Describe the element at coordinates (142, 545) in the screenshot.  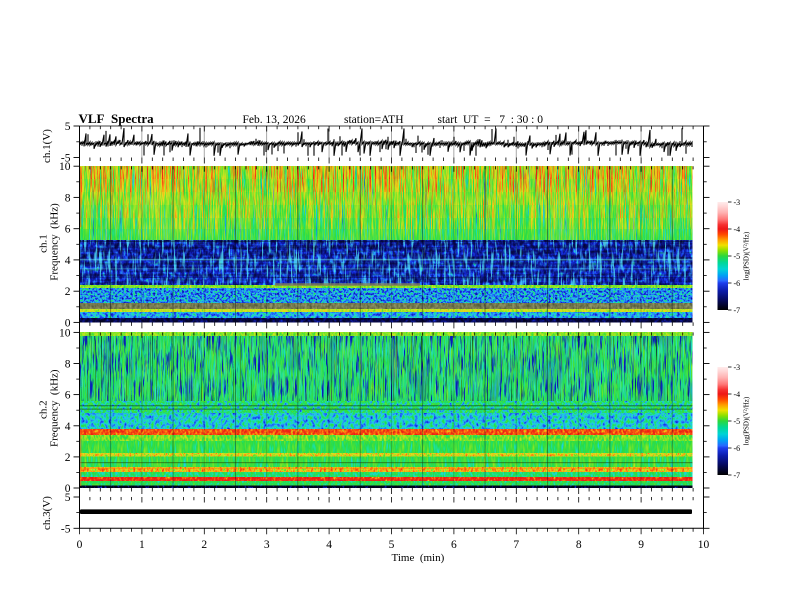
I see `svg-text: 1` at that location.